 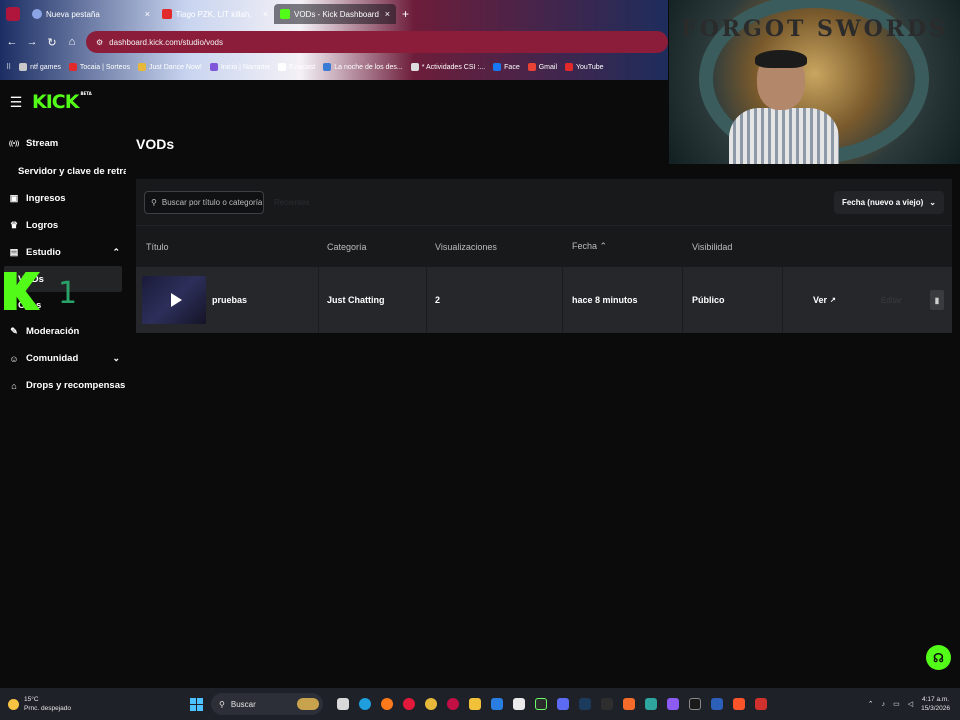 I want to click on store-icon, so click(x=519, y=704).